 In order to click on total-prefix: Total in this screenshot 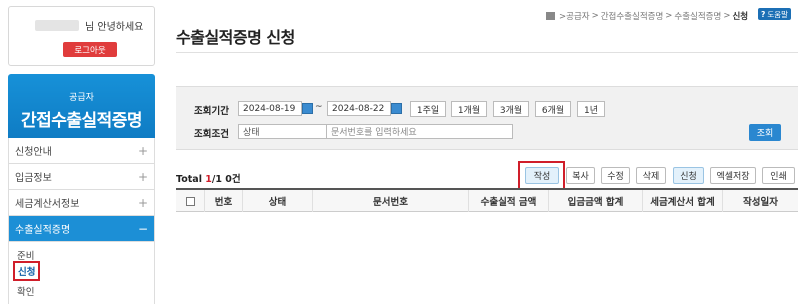, I will do `click(191, 179)`.